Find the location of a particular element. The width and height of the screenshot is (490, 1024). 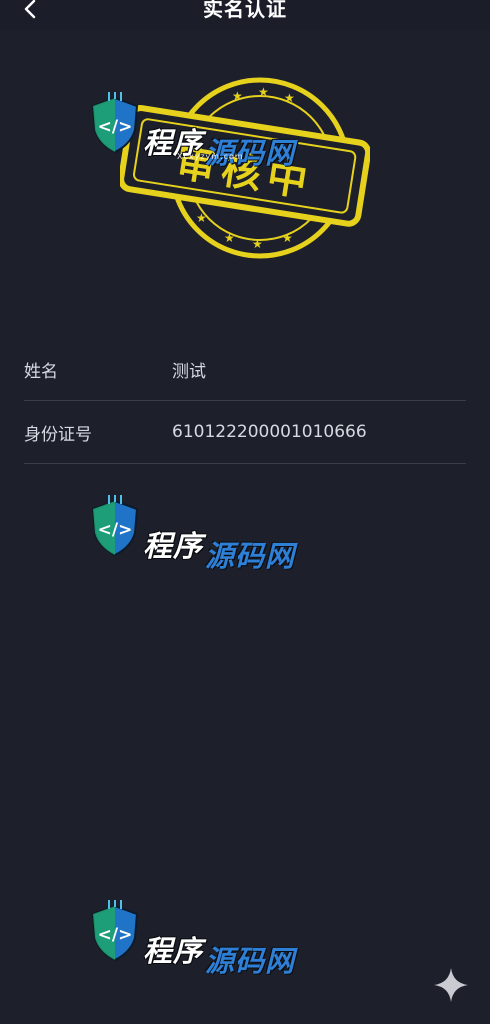

name-value: 测试 is located at coordinates (189, 371).